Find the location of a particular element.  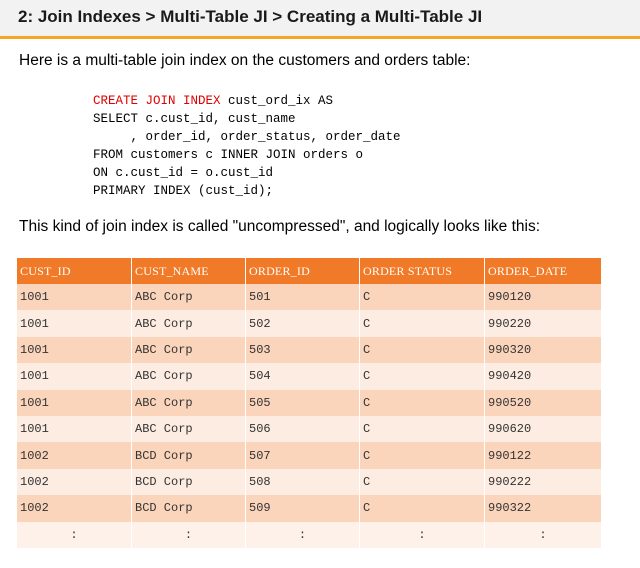

cell-order-date: 990220 is located at coordinates (543, 323).